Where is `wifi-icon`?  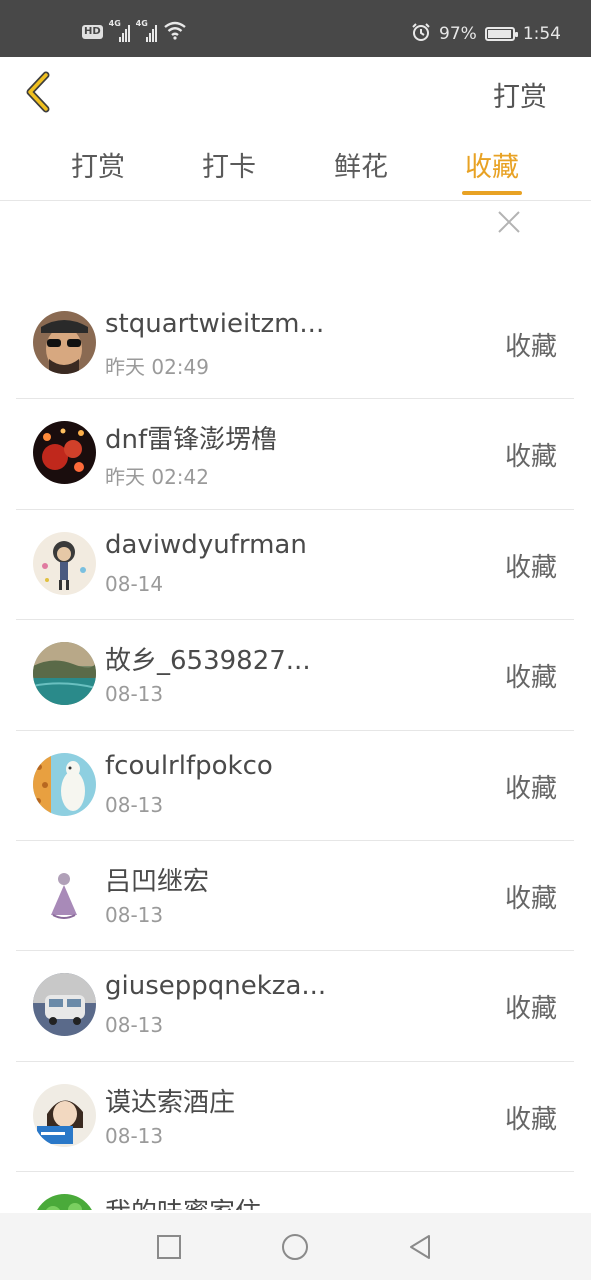 wifi-icon is located at coordinates (175, 32).